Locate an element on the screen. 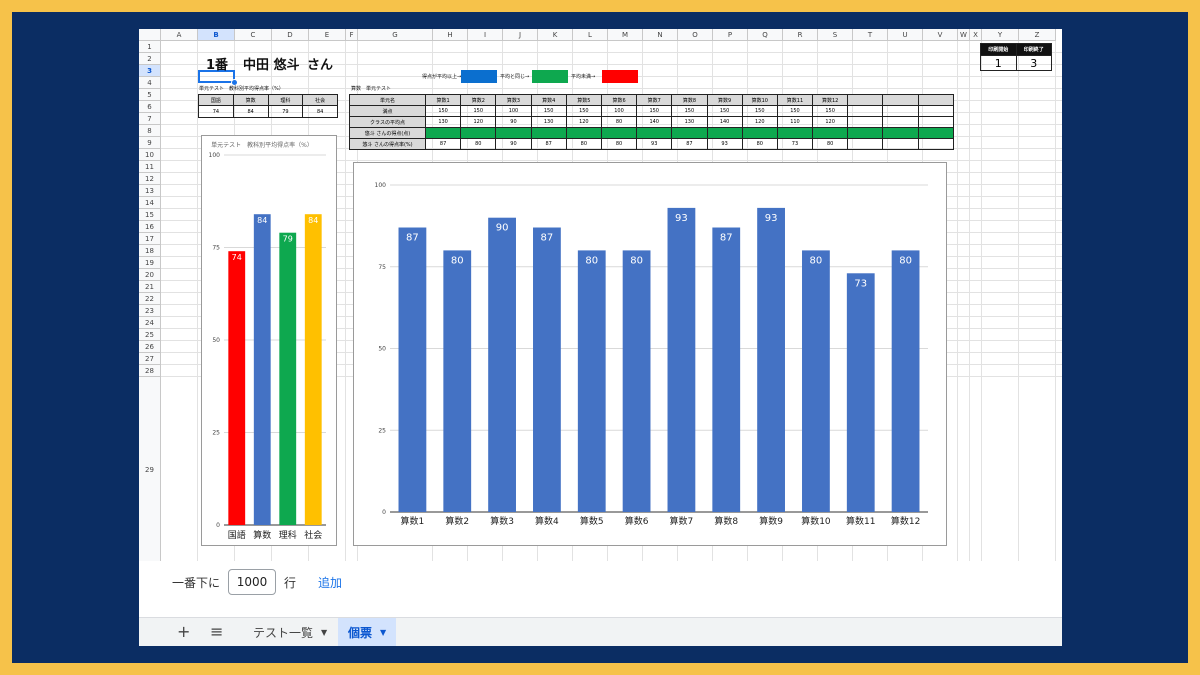 This screenshot has height=675, width=1200. unit-data-cell: 算数7 is located at coordinates (654, 100).